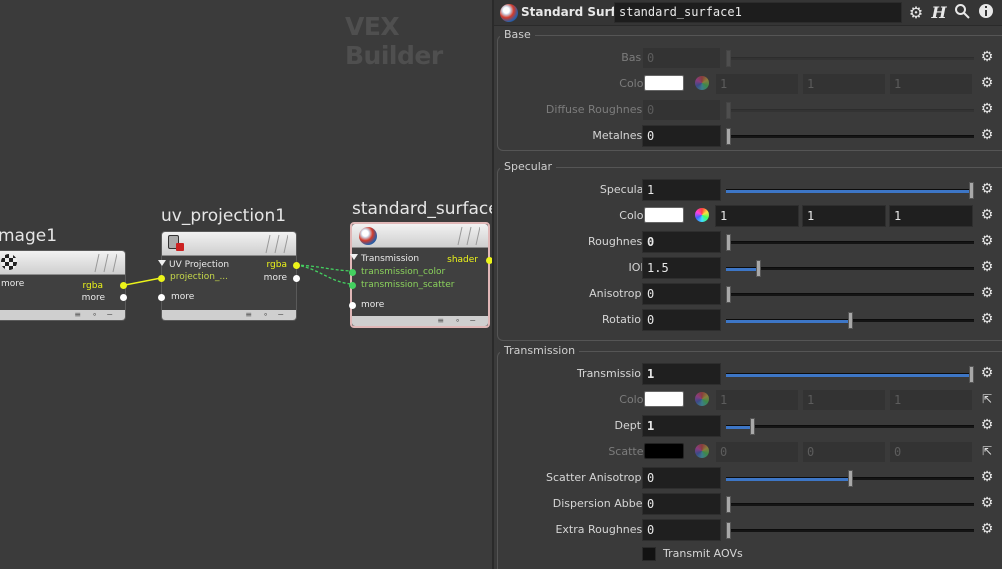 The image size is (1002, 569). I want to click on input-transmission: Transmission, so click(384, 259).